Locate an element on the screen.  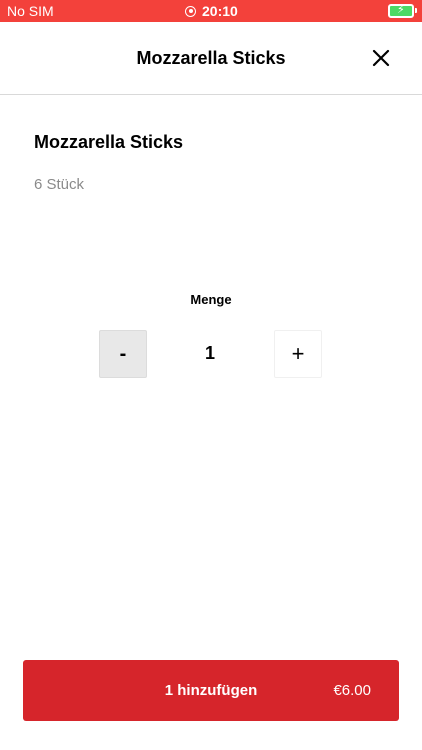
status-bar: No SIM 20:10 ⚡ is located at coordinates (211, 11).